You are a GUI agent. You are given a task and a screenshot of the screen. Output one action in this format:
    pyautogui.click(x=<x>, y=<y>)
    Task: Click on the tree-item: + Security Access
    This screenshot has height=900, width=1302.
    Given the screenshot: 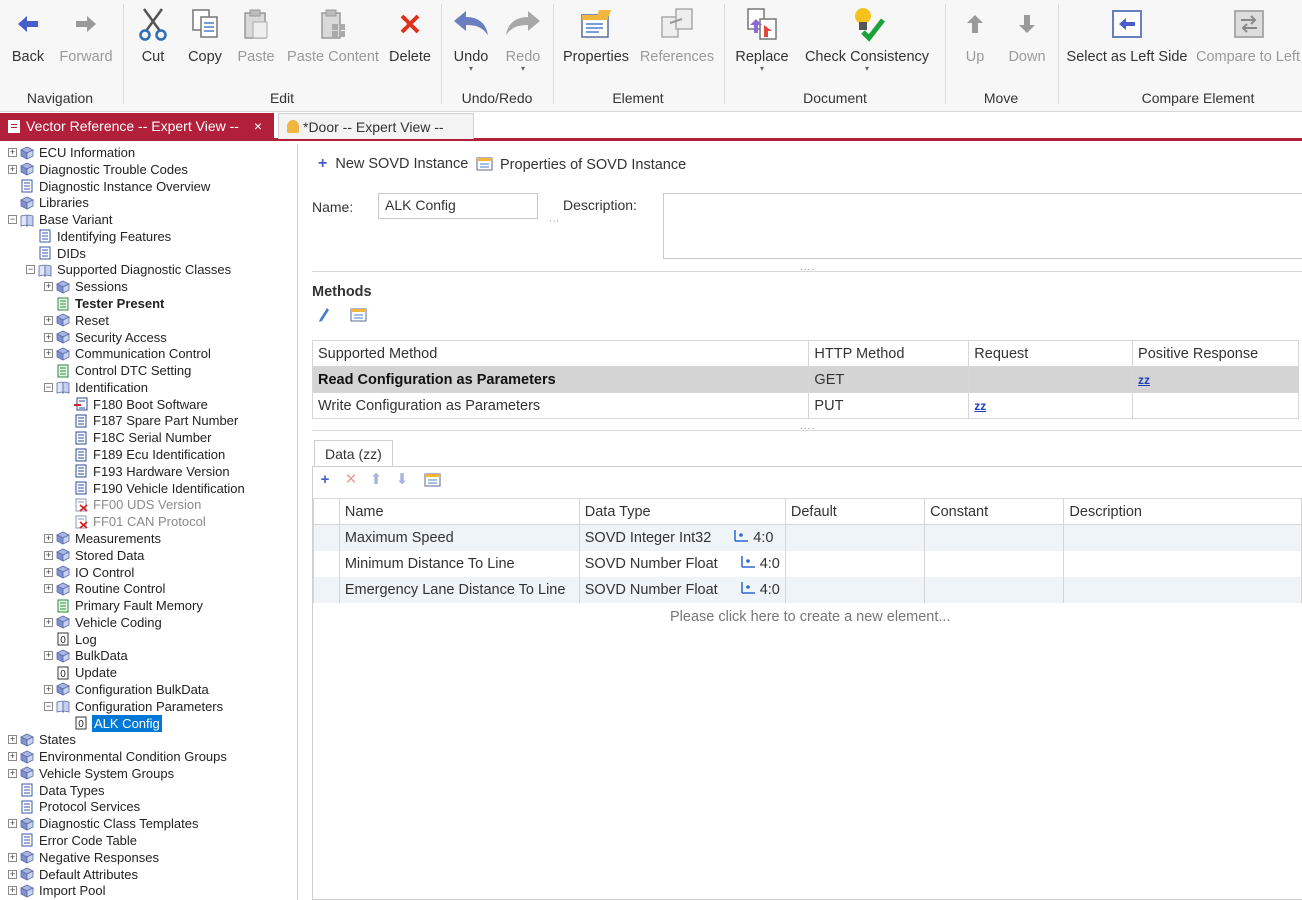 What is the action you would take?
    pyautogui.click(x=106, y=337)
    